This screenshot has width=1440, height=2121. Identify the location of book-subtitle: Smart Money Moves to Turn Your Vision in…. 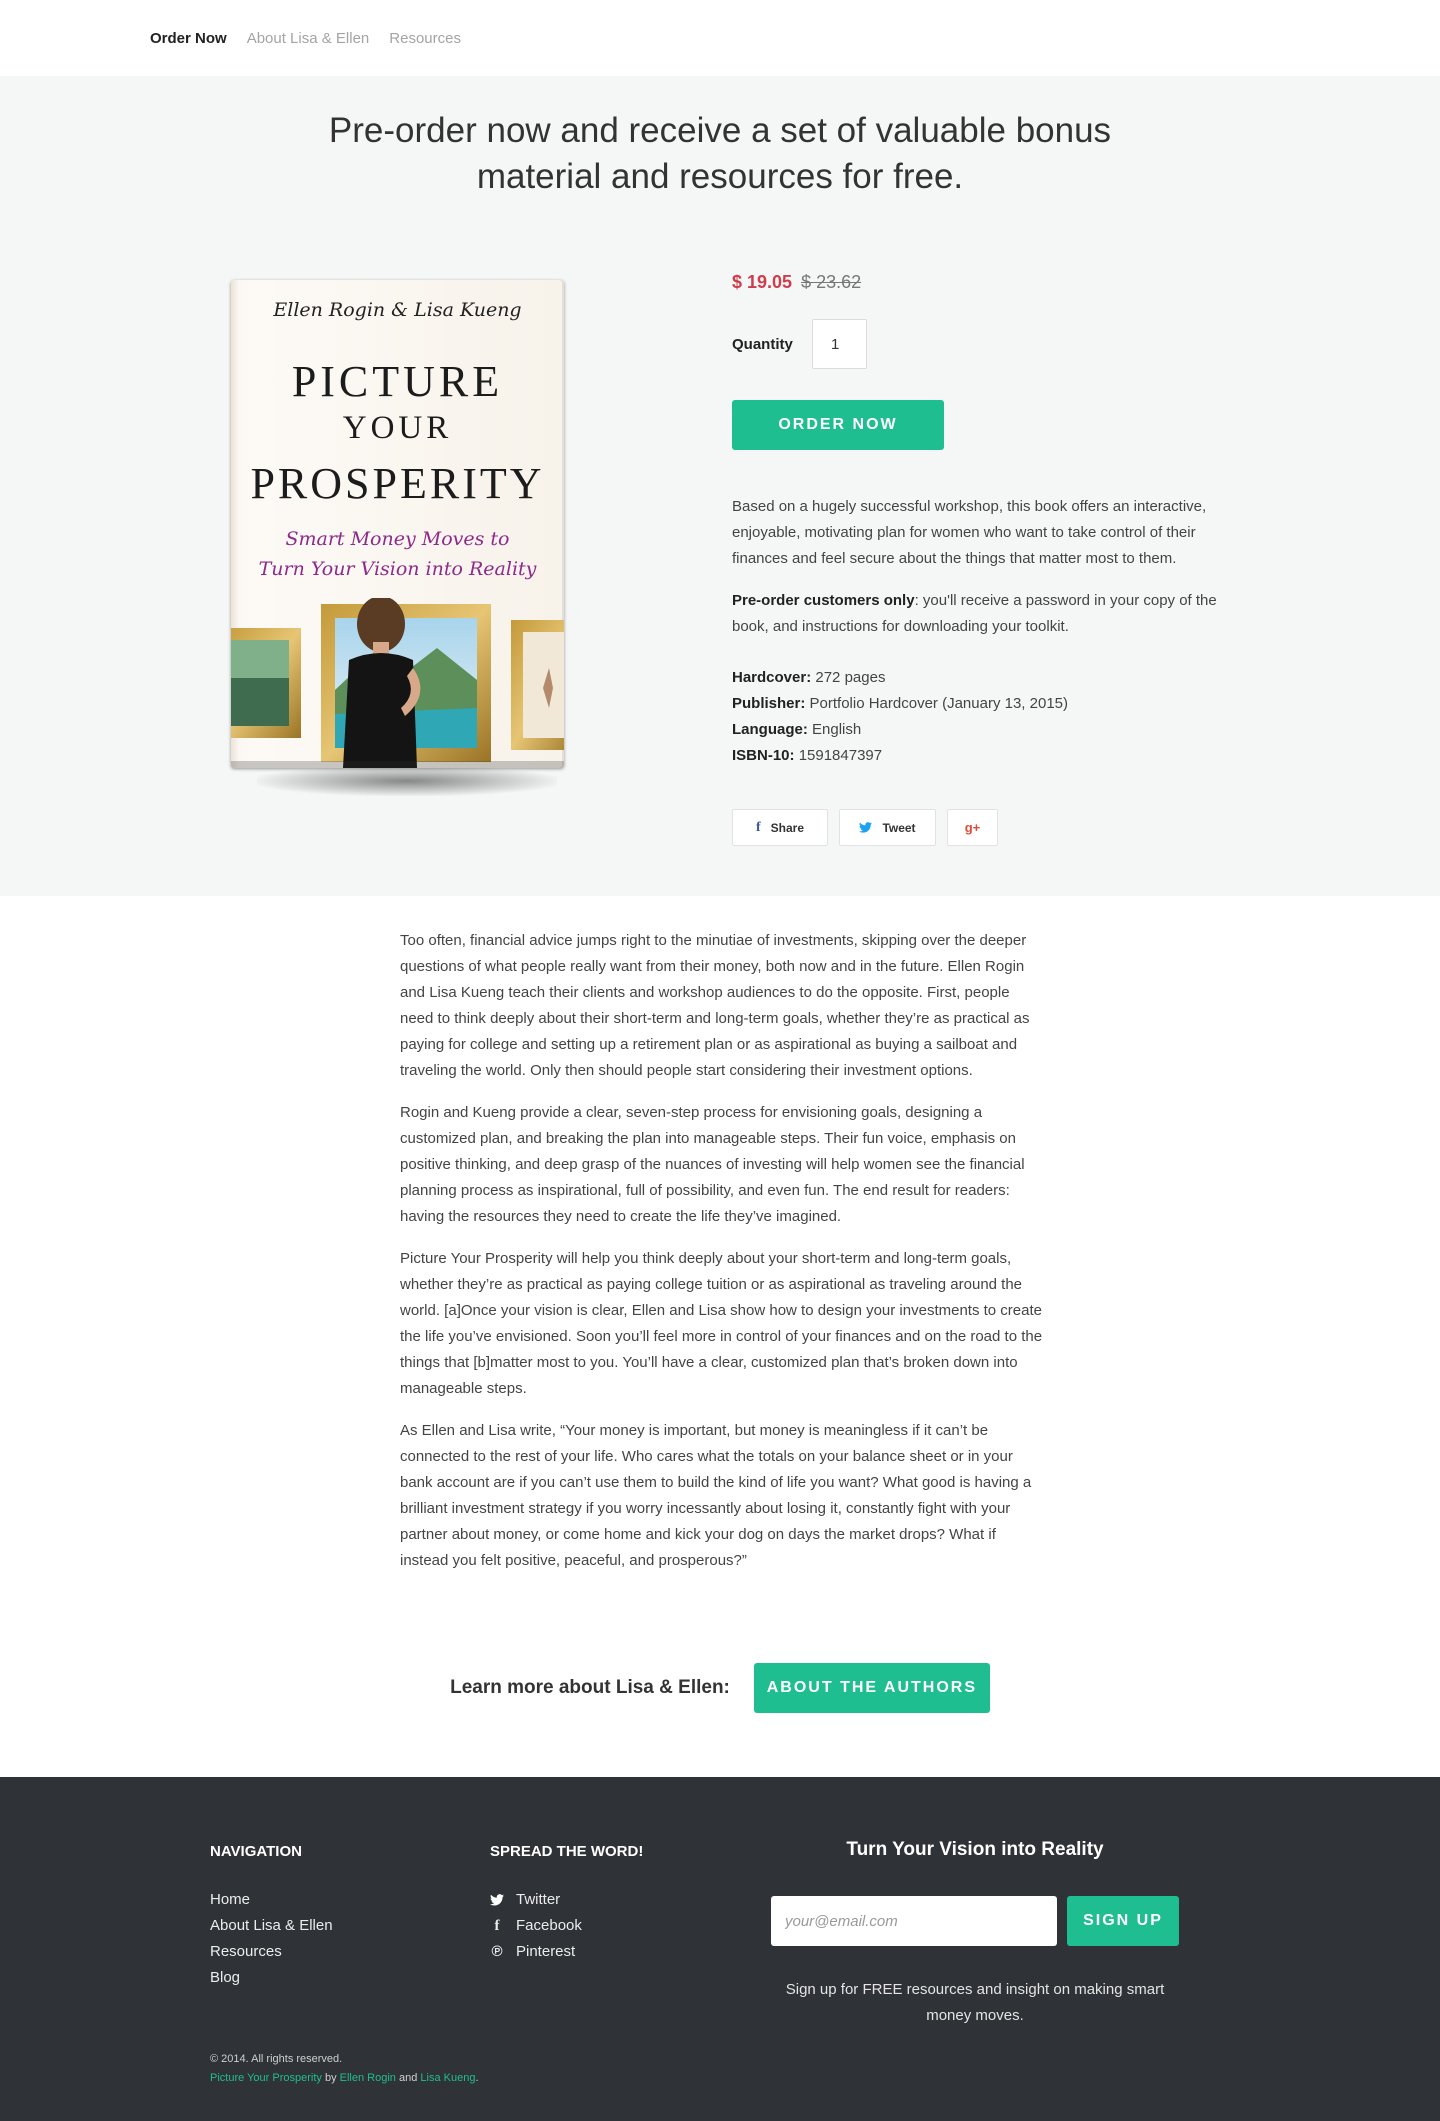
(397, 554).